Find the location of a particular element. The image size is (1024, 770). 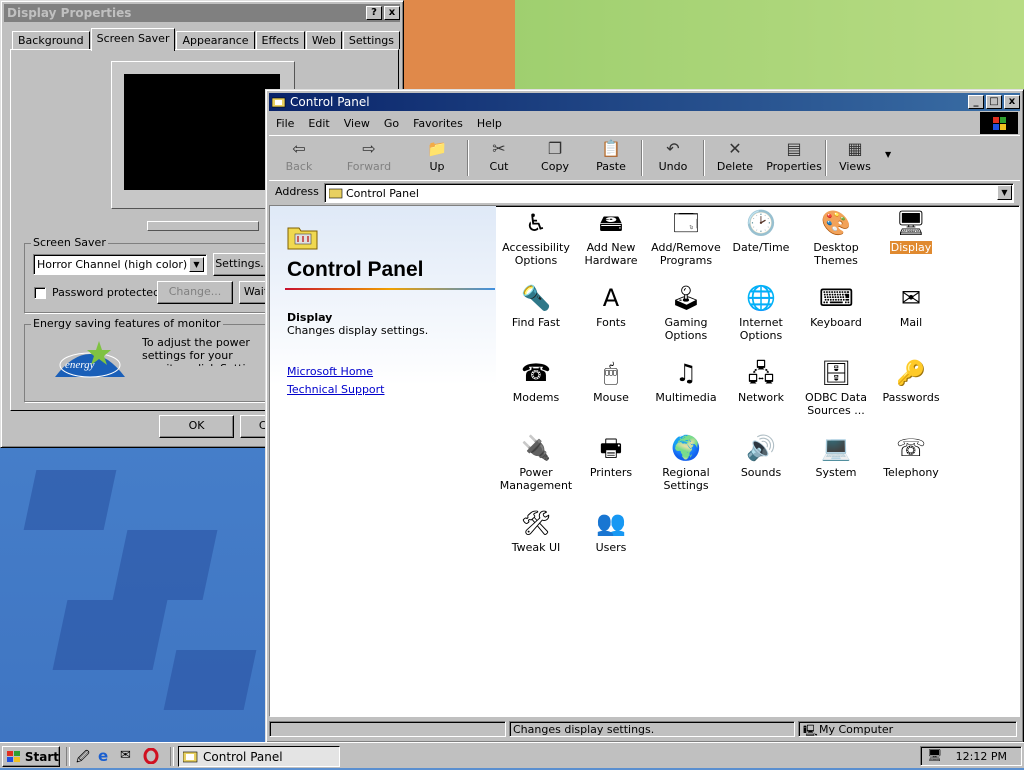

maximize-button: □ is located at coordinates (994, 102).